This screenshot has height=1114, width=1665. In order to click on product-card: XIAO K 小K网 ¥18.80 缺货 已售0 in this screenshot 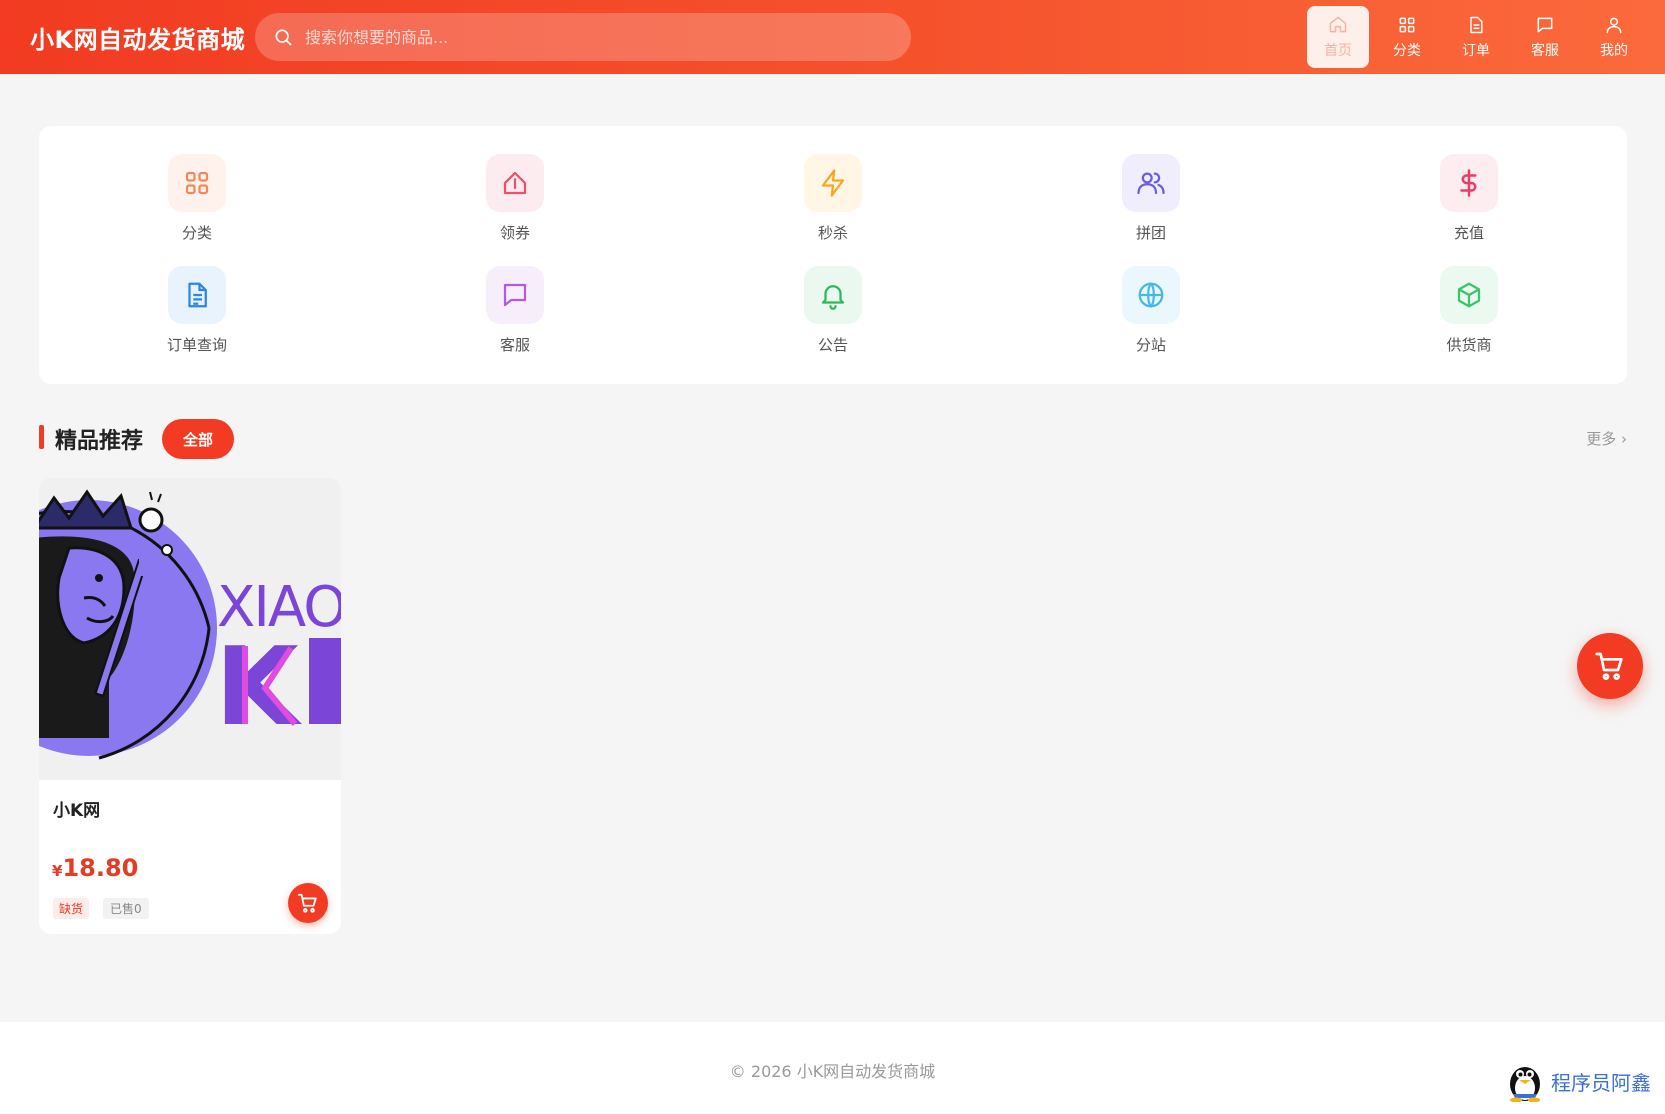, I will do `click(190, 706)`.